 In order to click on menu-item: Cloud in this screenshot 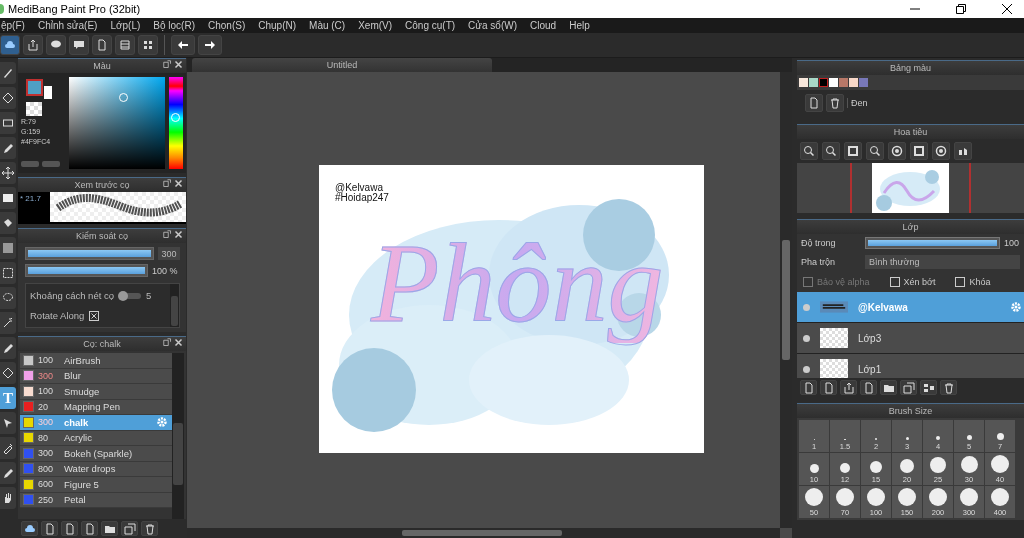, I will do `click(543, 25)`.